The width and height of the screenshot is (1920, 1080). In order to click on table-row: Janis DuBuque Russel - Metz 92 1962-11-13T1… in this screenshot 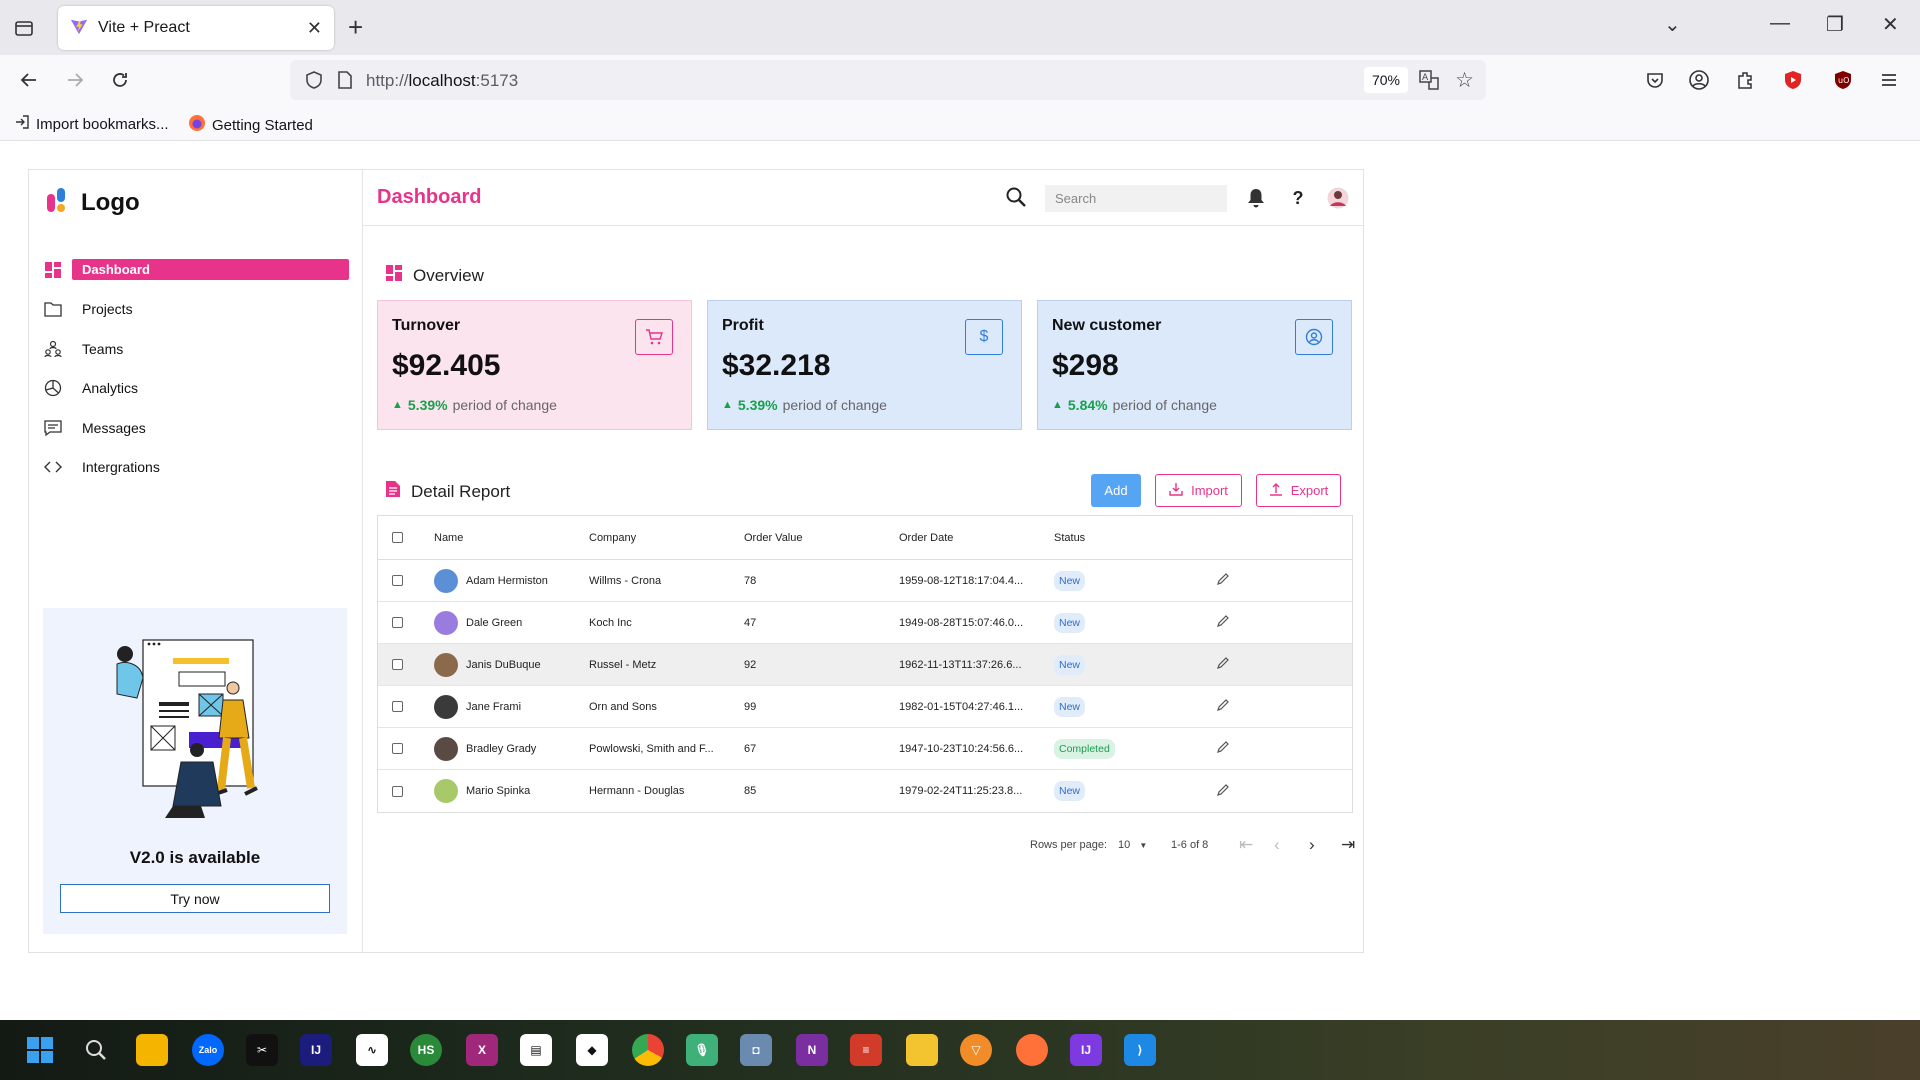, I will do `click(865, 665)`.